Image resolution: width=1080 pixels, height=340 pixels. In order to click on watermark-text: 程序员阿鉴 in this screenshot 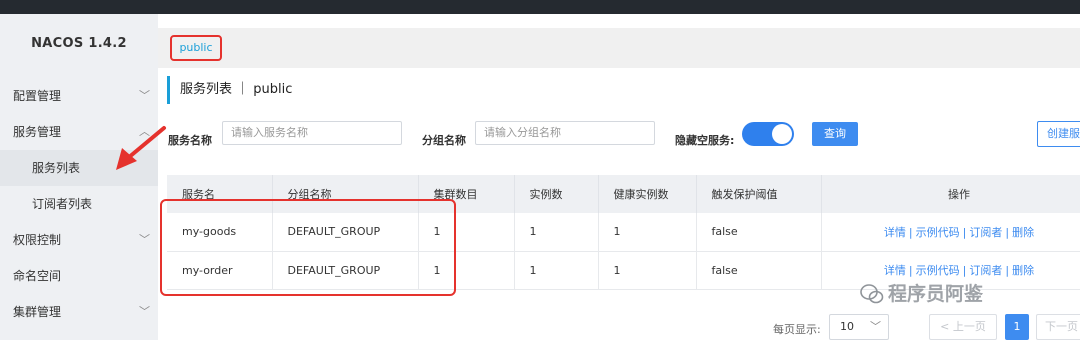, I will do `click(936, 294)`.